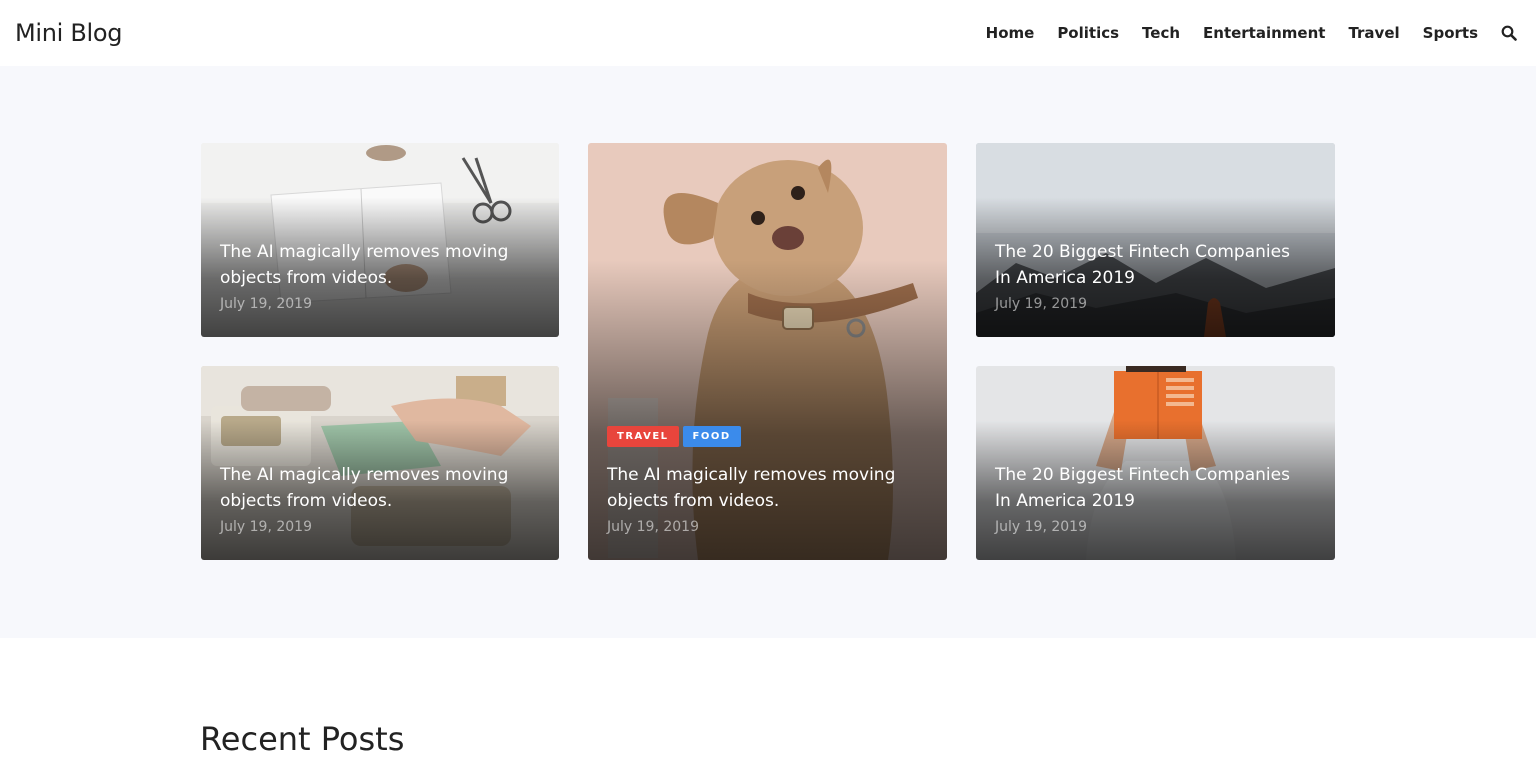  What do you see at coordinates (643, 436) in the screenshot?
I see `tag-travel: TRAVEL` at bounding box center [643, 436].